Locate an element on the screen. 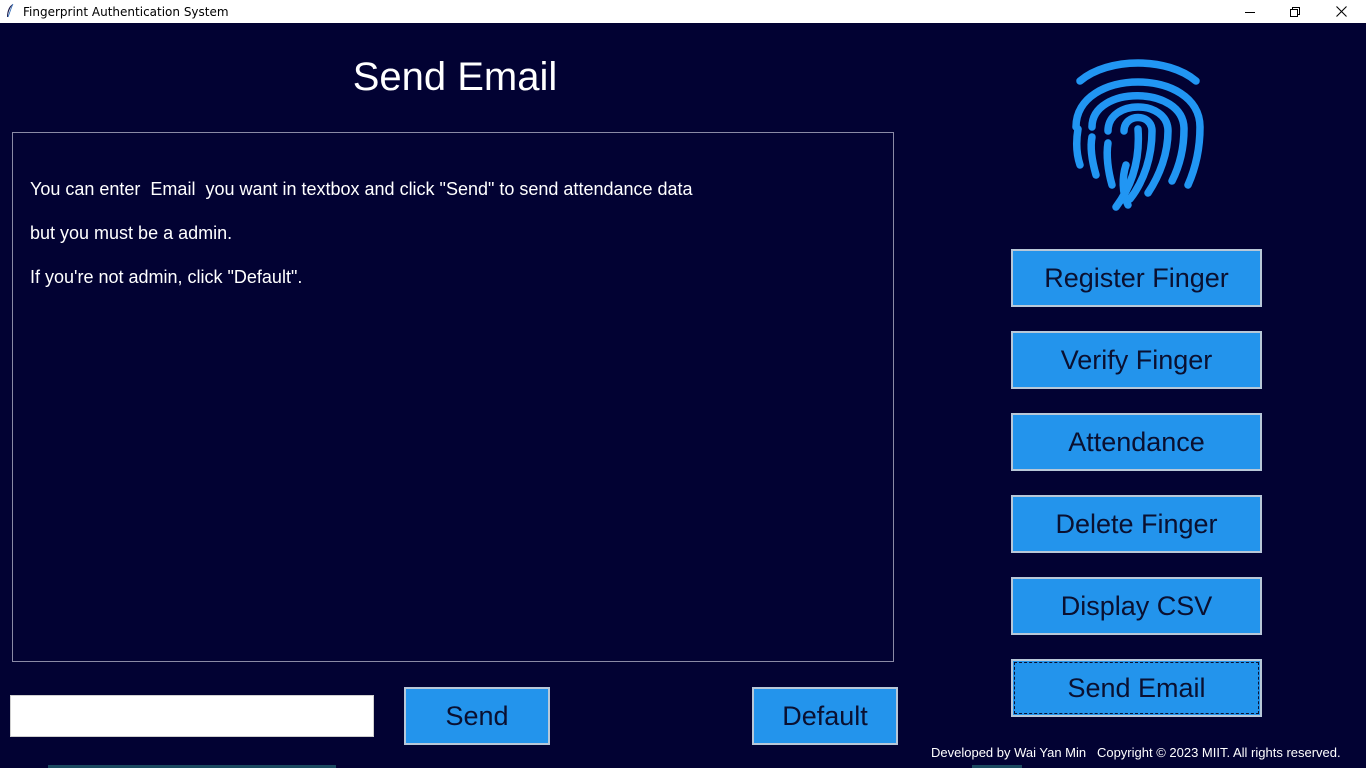  window-title: Fingerprint Authentication System is located at coordinates (126, 12).